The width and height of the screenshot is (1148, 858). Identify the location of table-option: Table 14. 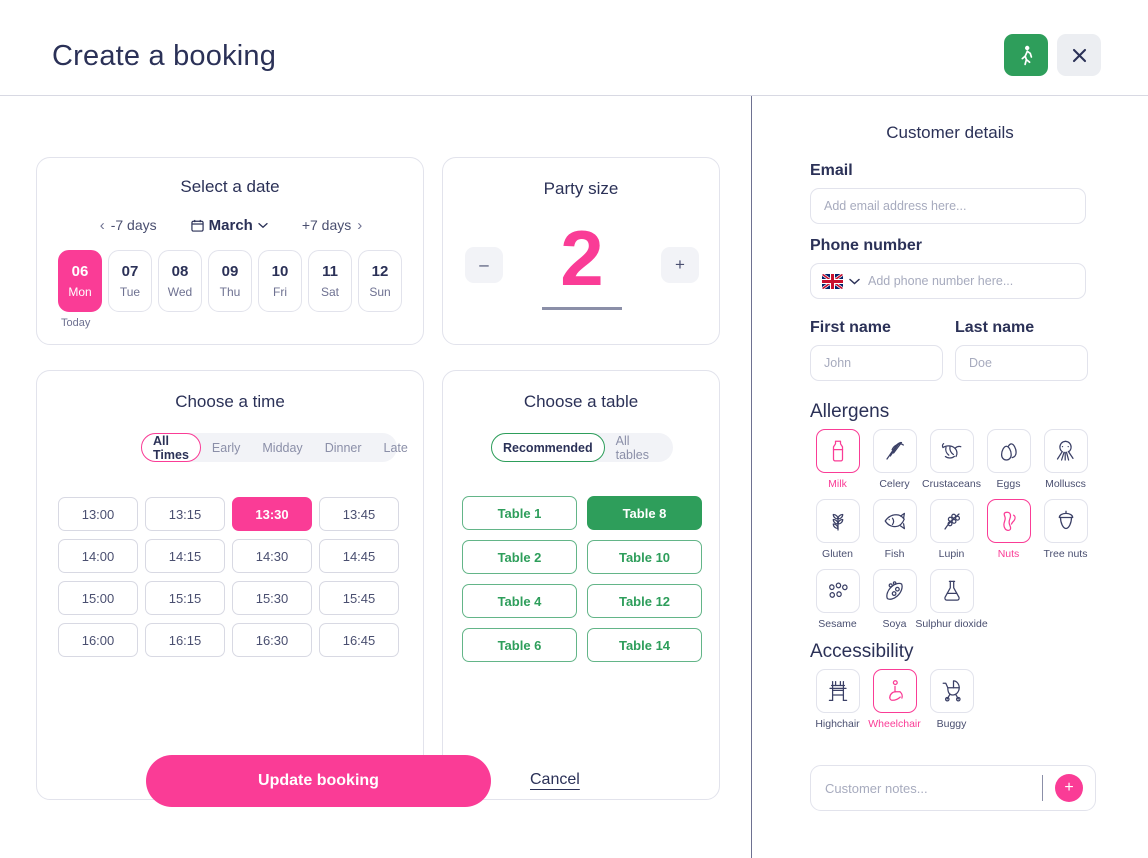
(644, 645).